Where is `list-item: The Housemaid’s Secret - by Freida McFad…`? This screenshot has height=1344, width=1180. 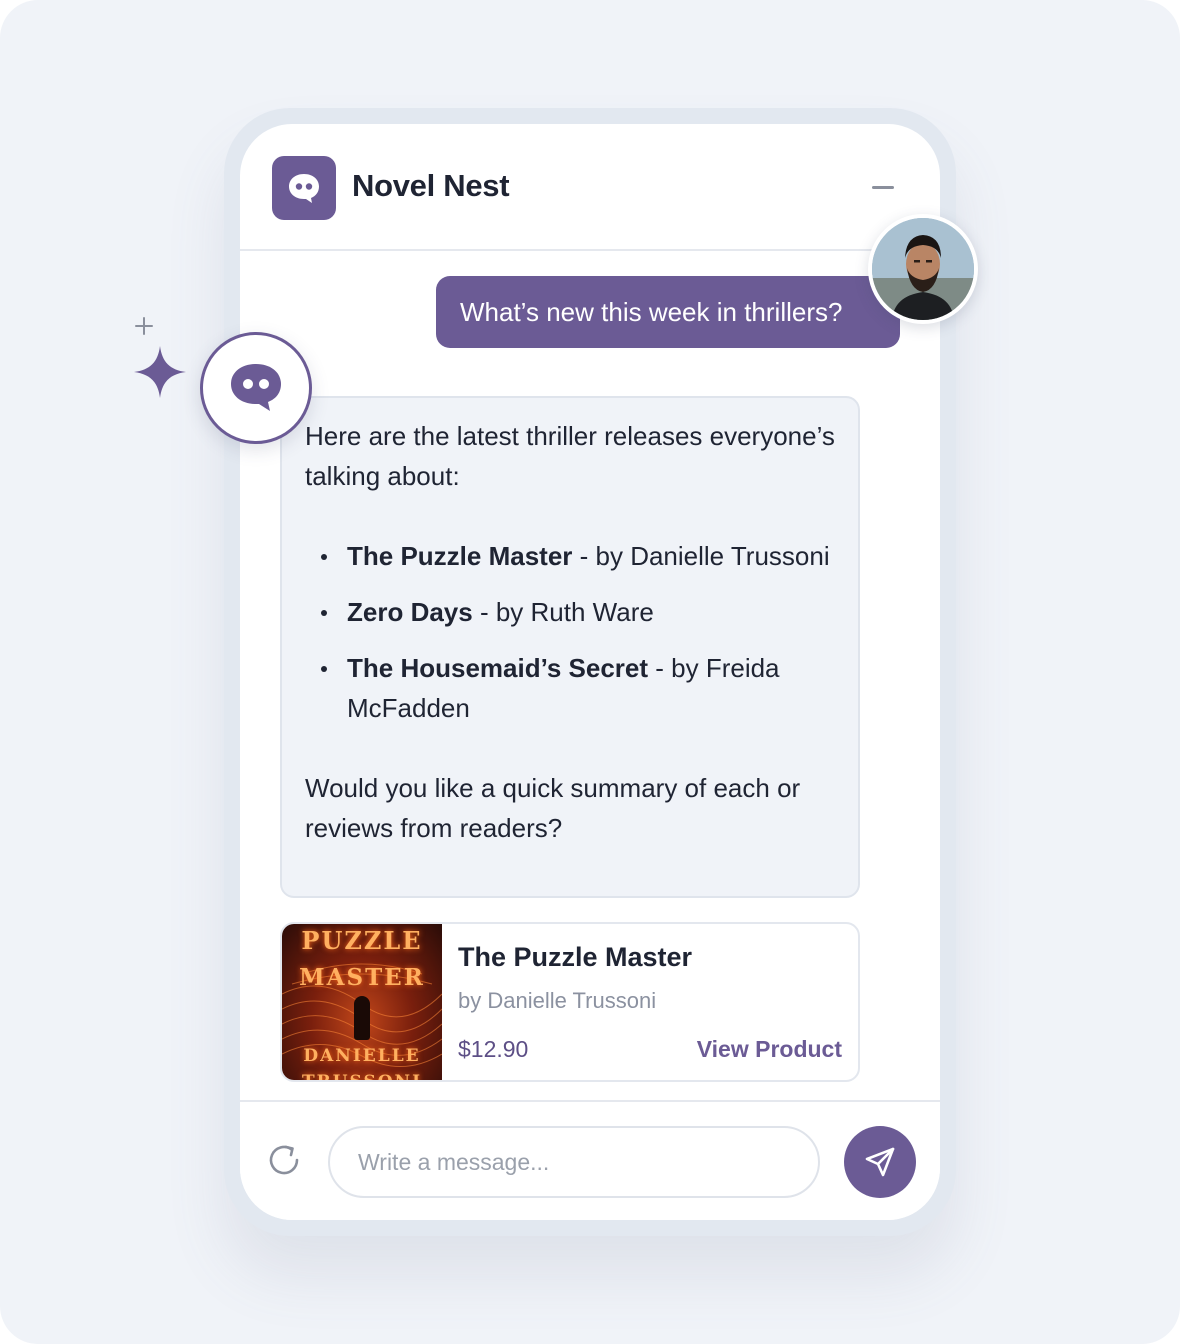
list-item: The Housemaid’s Secret - by Freida McFad… is located at coordinates (570, 688).